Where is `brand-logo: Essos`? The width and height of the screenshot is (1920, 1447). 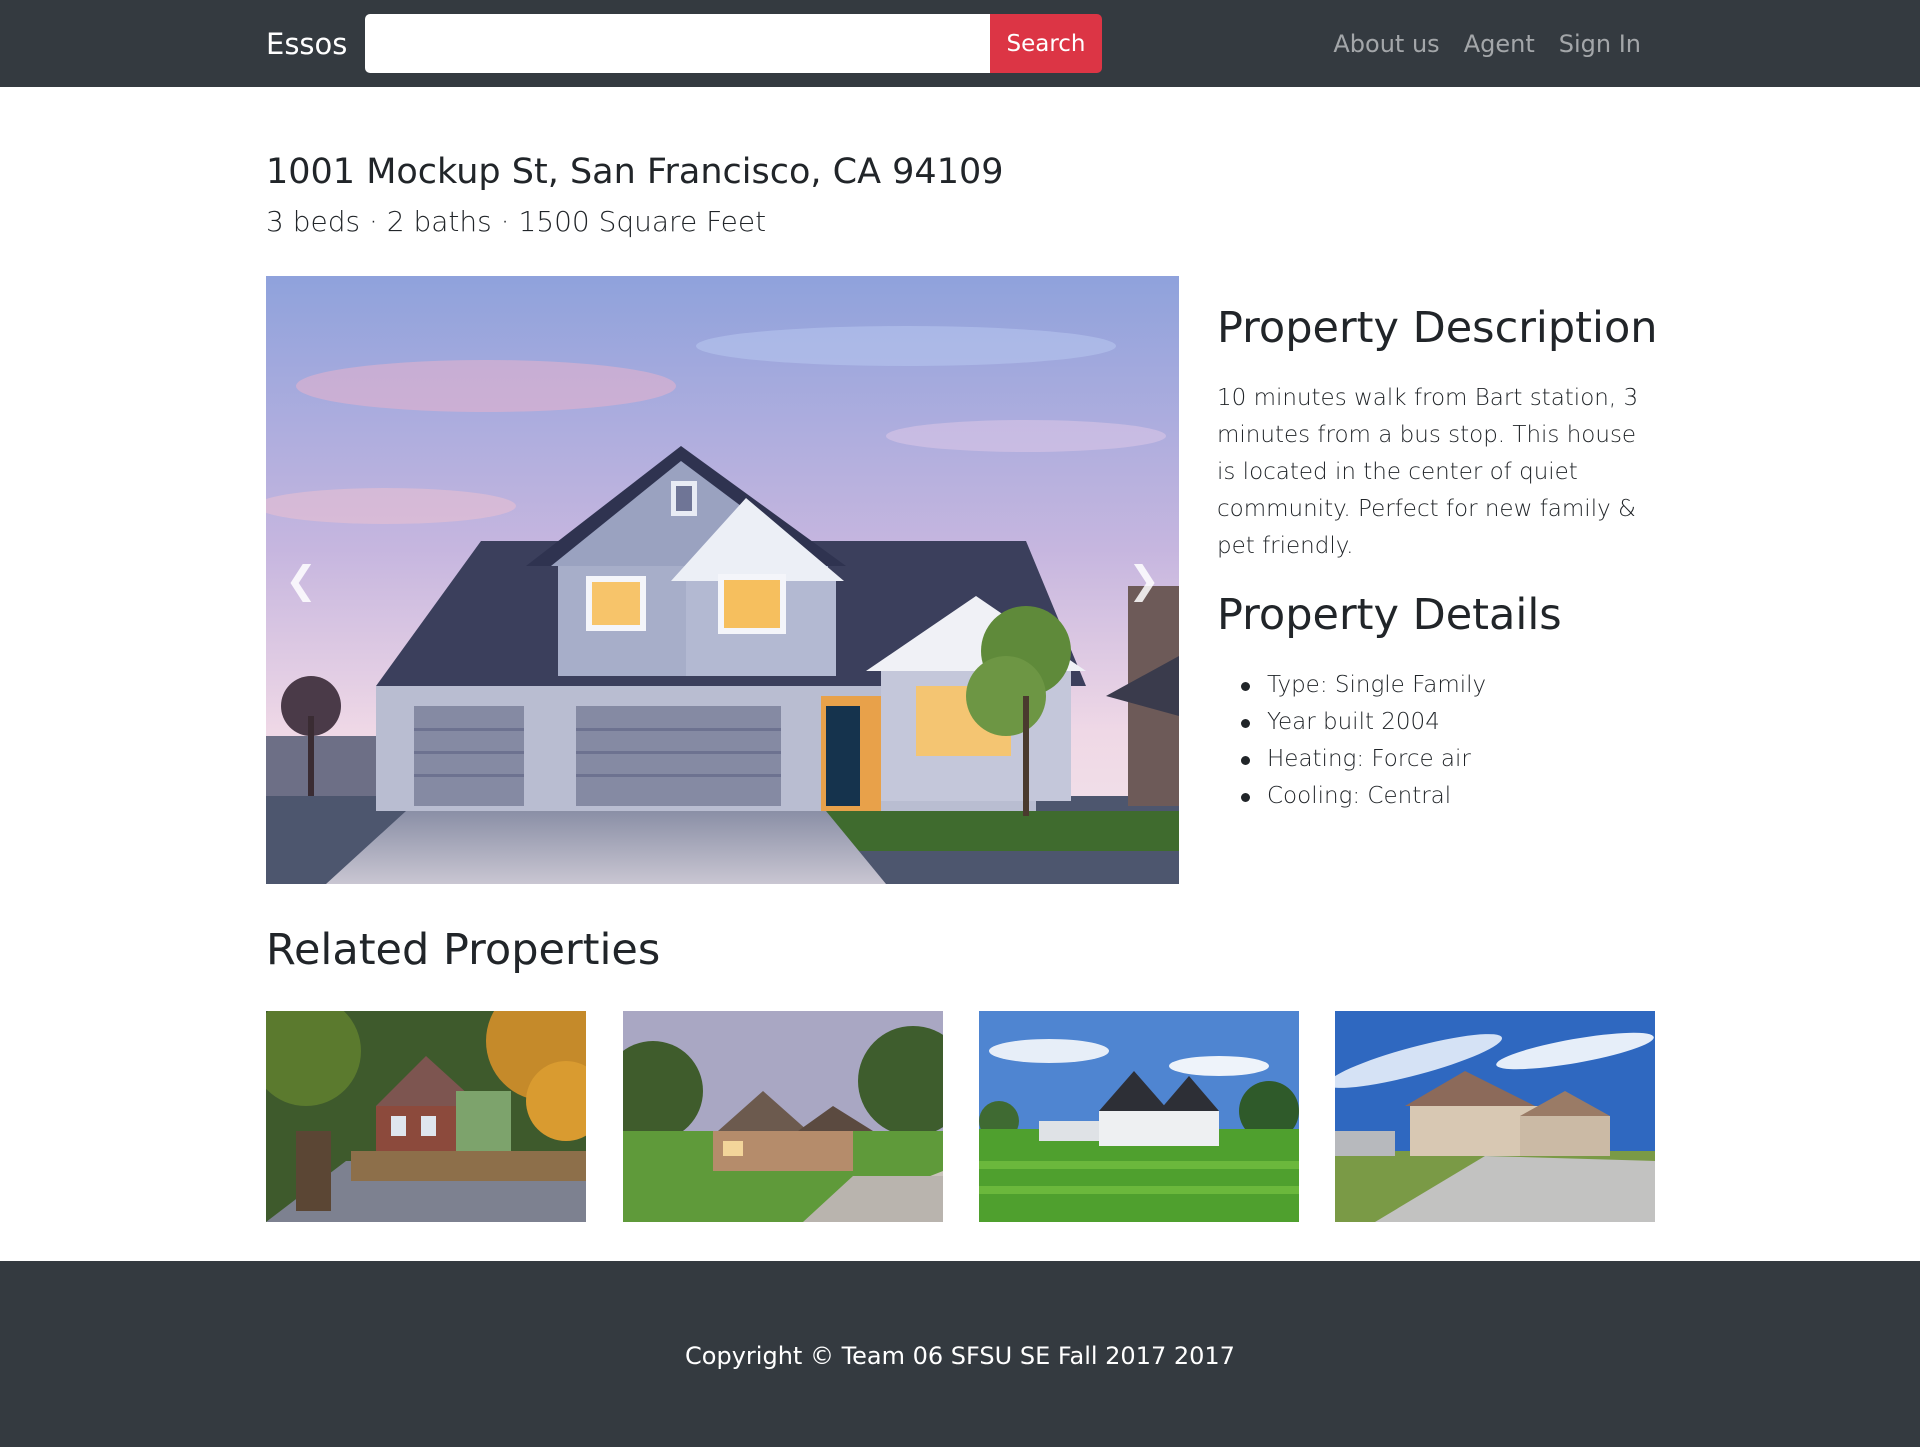
brand-logo: Essos is located at coordinates (306, 44).